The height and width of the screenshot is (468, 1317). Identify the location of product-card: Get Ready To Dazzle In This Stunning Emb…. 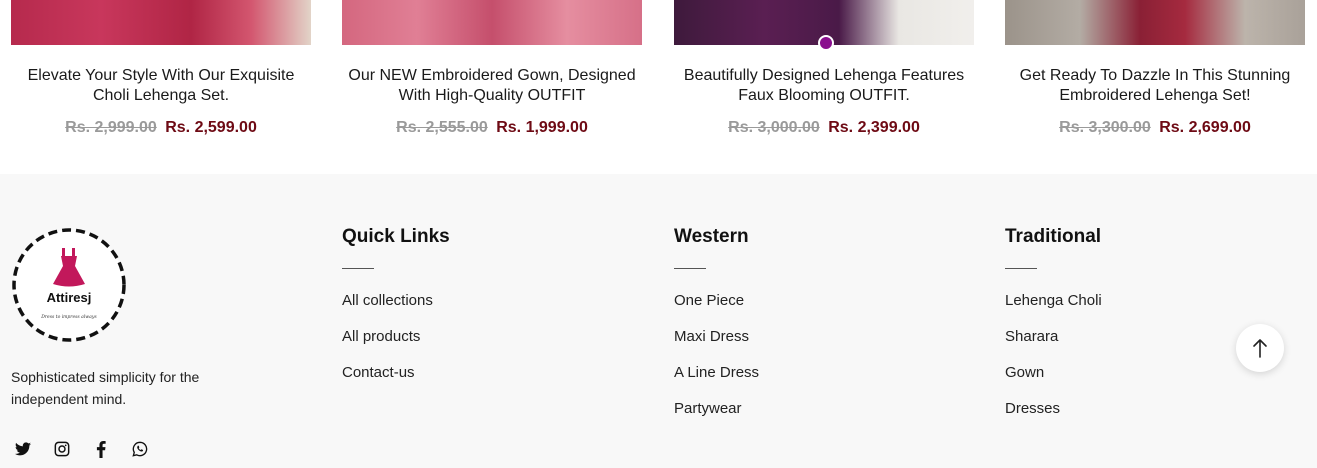
(1155, 68).